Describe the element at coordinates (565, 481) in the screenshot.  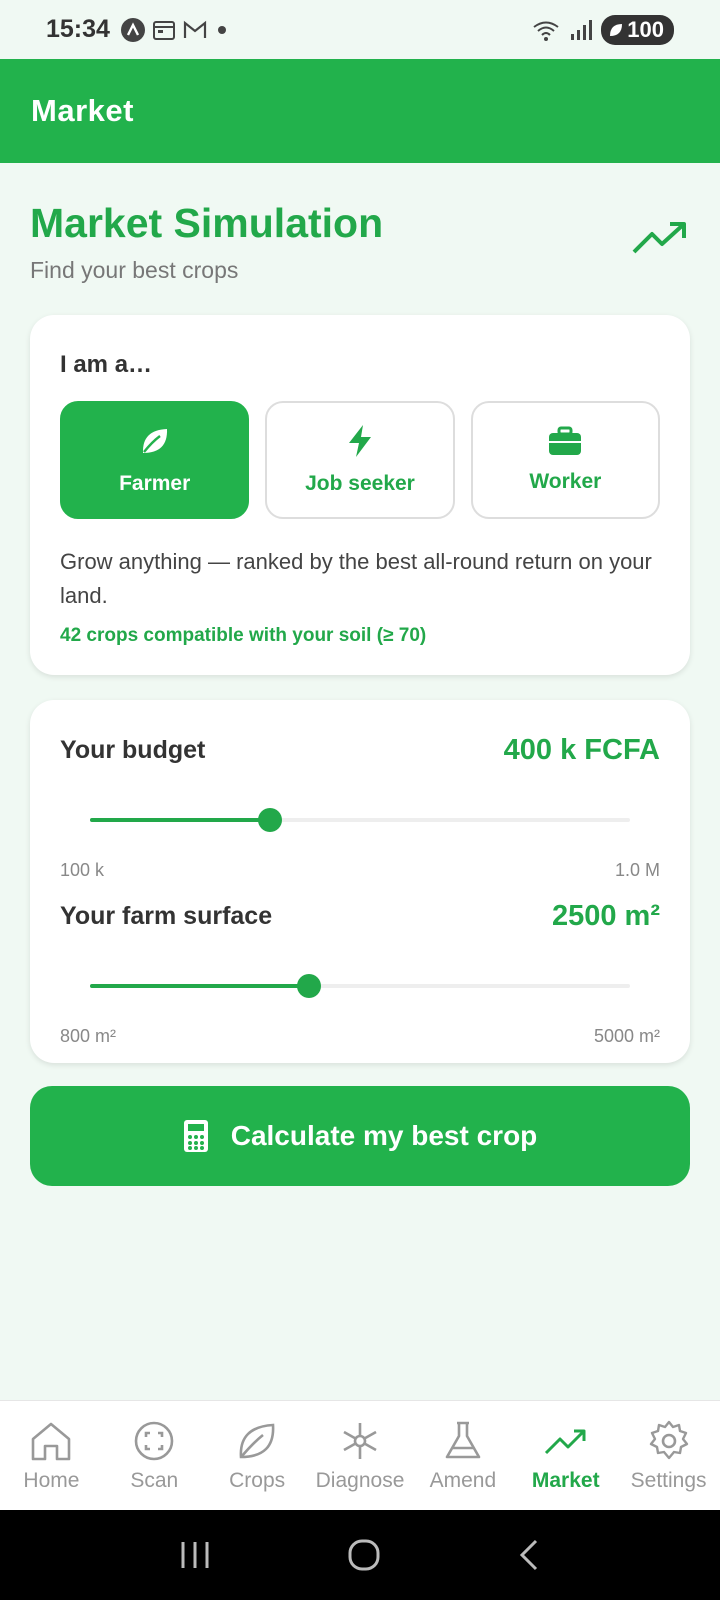
I see `role-worker-label: Worker` at that location.